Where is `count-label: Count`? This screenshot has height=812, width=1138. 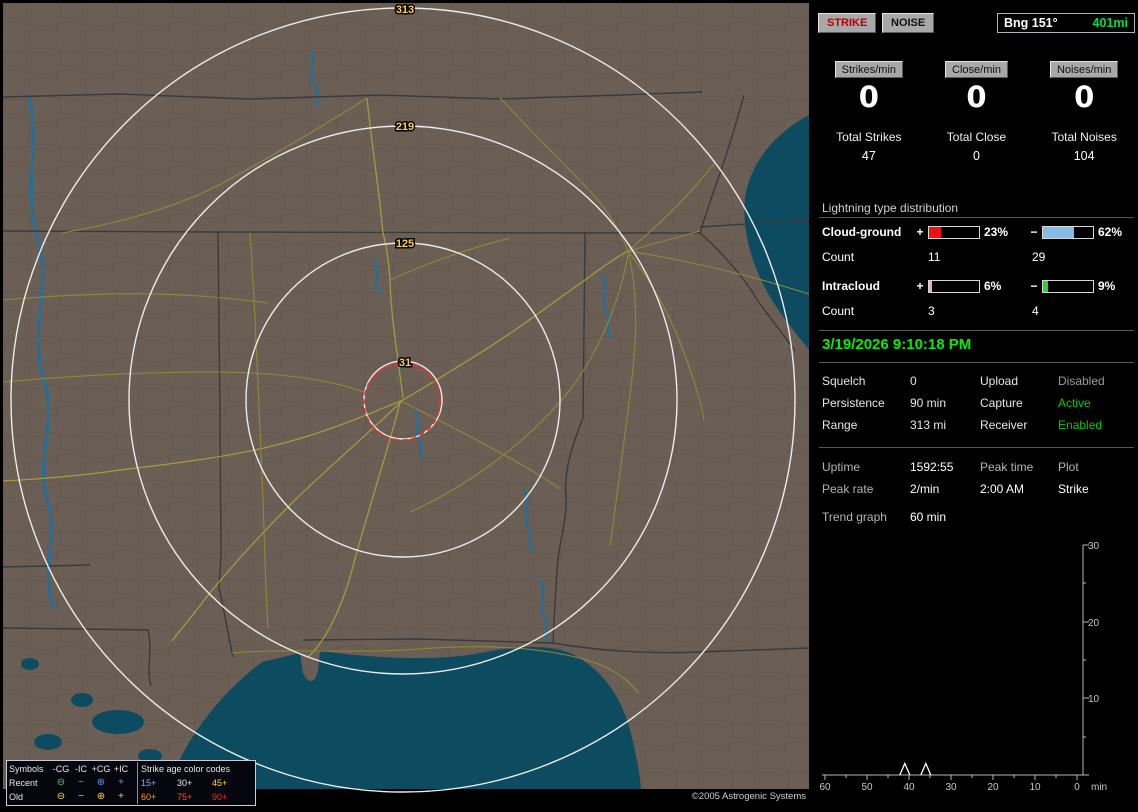
count-label: Count is located at coordinates (838, 311).